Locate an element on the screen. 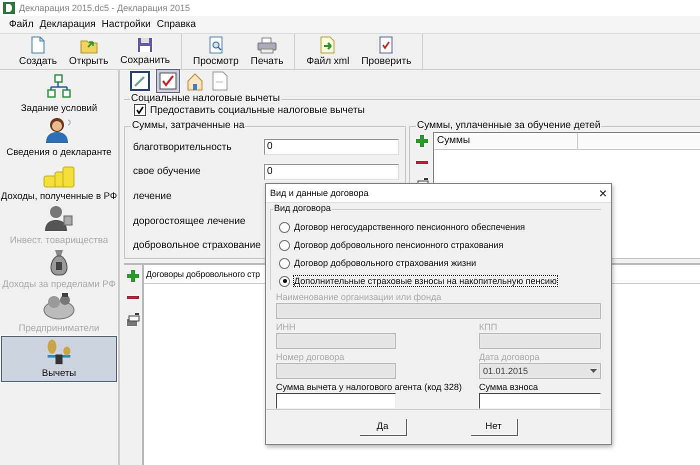 The height and width of the screenshot is (465, 700). toolbar-button: Создать is located at coordinates (38, 51).